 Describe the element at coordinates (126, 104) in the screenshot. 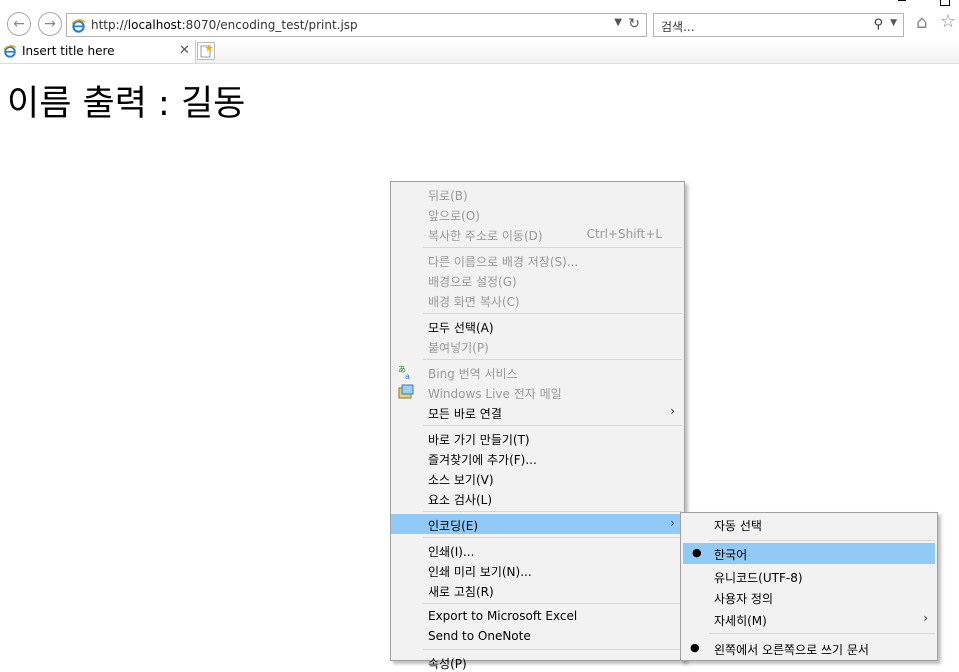

I see `page-heading: 이름 출력 : 길동` at that location.